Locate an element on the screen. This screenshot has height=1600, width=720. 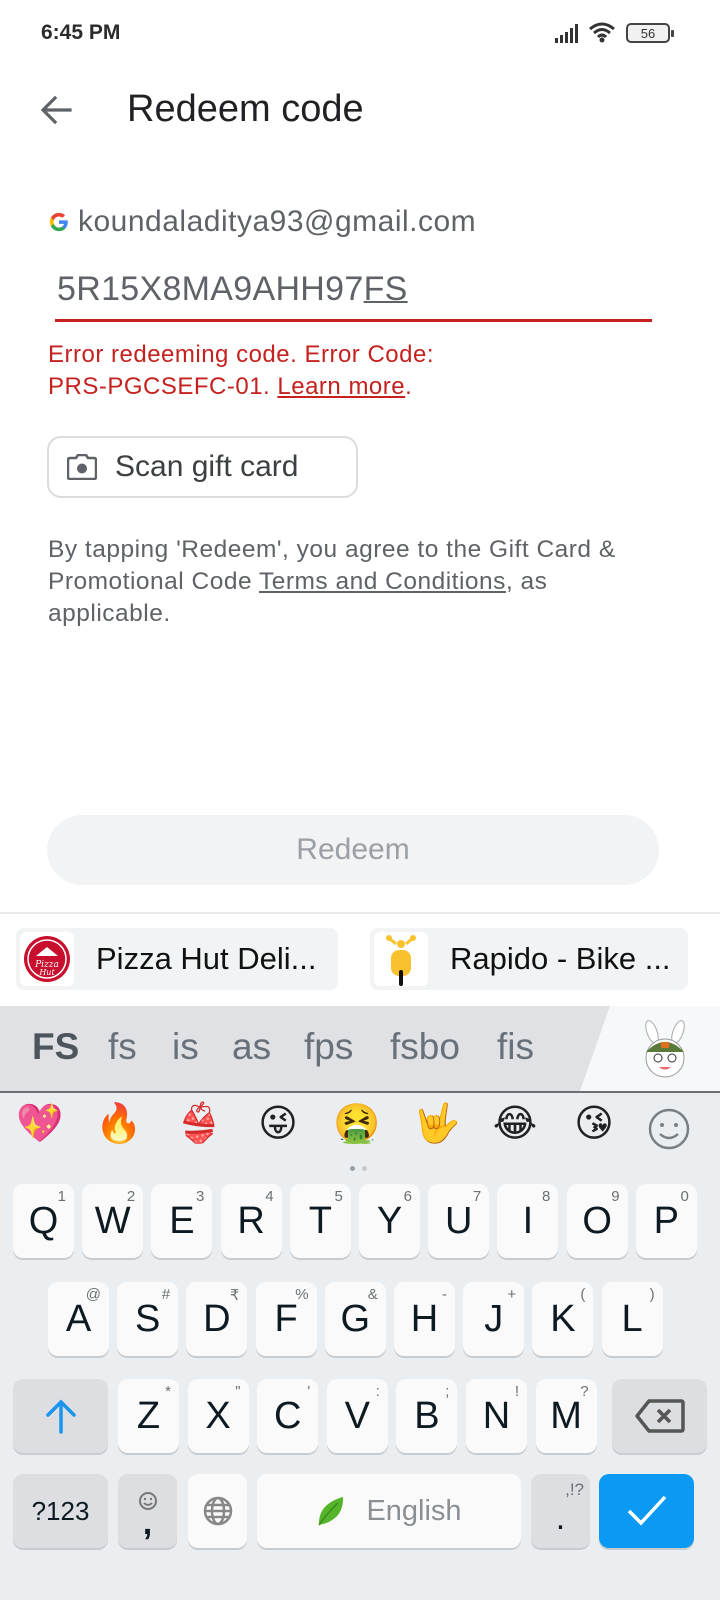
key-k: (K is located at coordinates (563, 1319).